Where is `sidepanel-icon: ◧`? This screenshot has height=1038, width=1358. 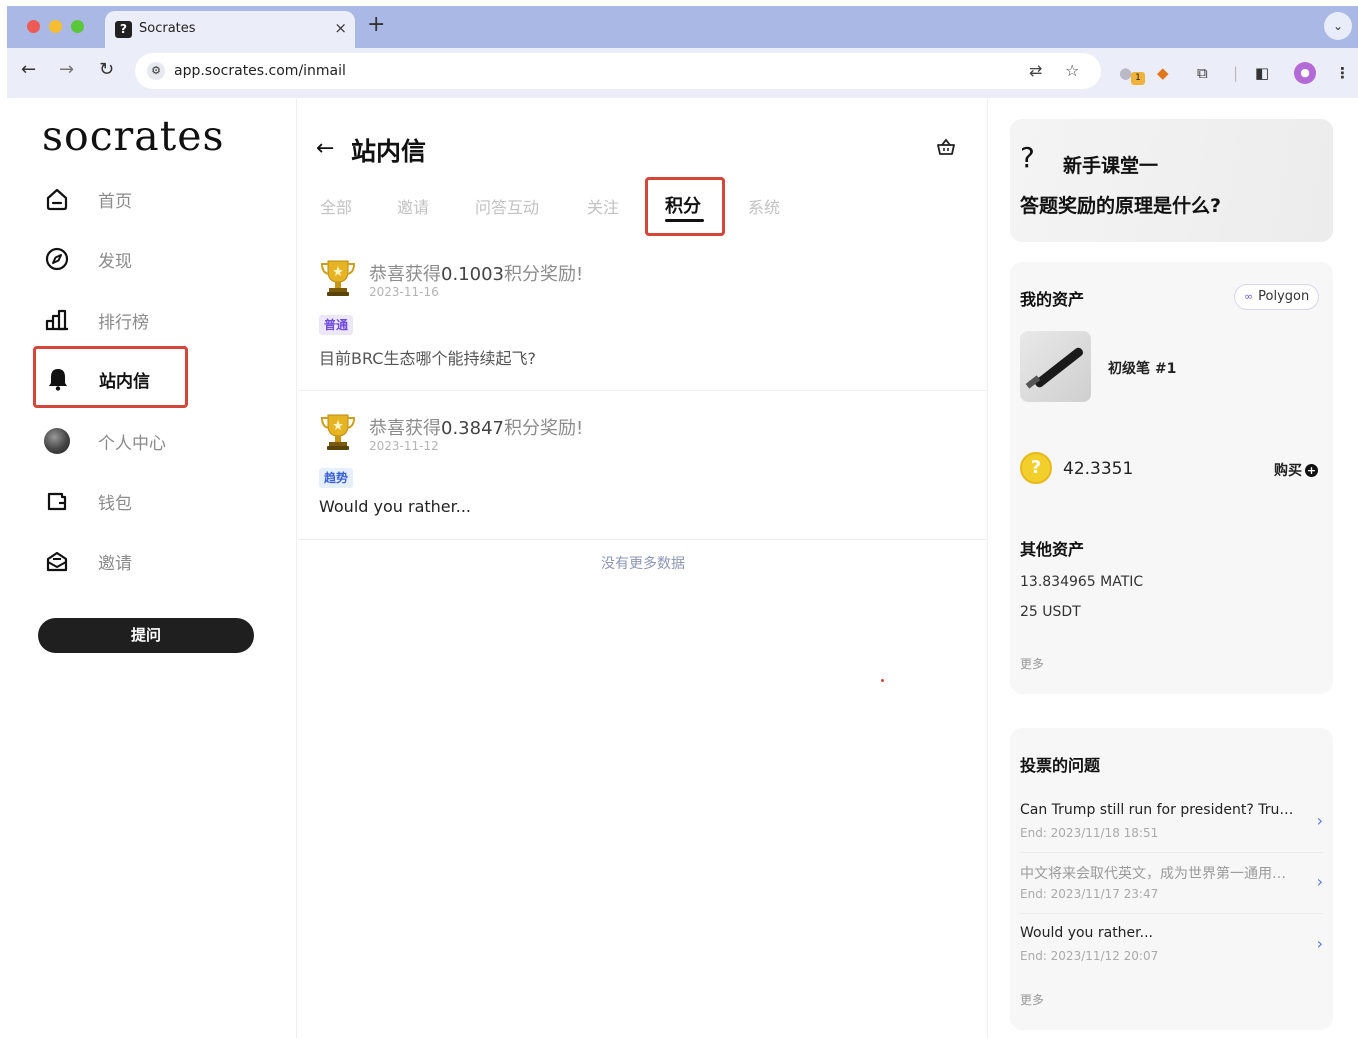
sidepanel-icon: ◧ is located at coordinates (1262, 73).